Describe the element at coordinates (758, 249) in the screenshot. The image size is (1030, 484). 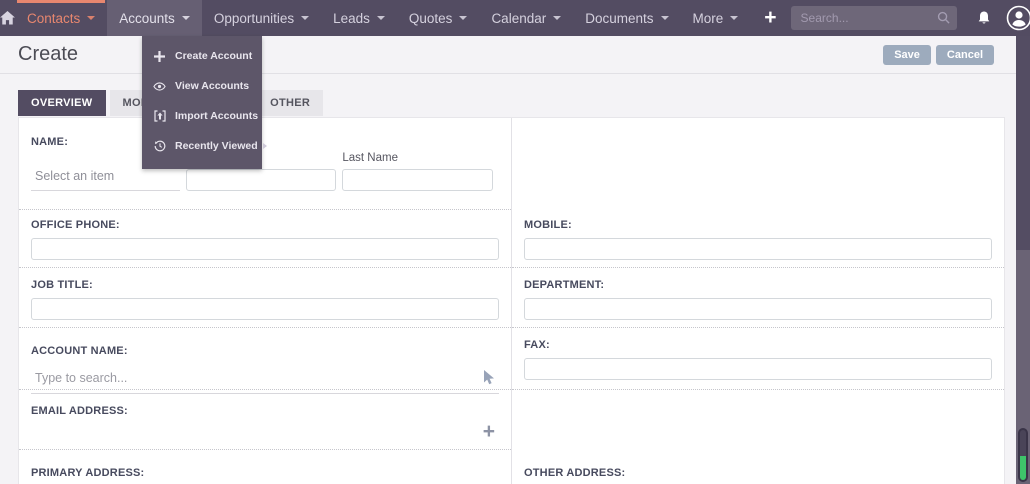
I see `mobile-input` at that location.